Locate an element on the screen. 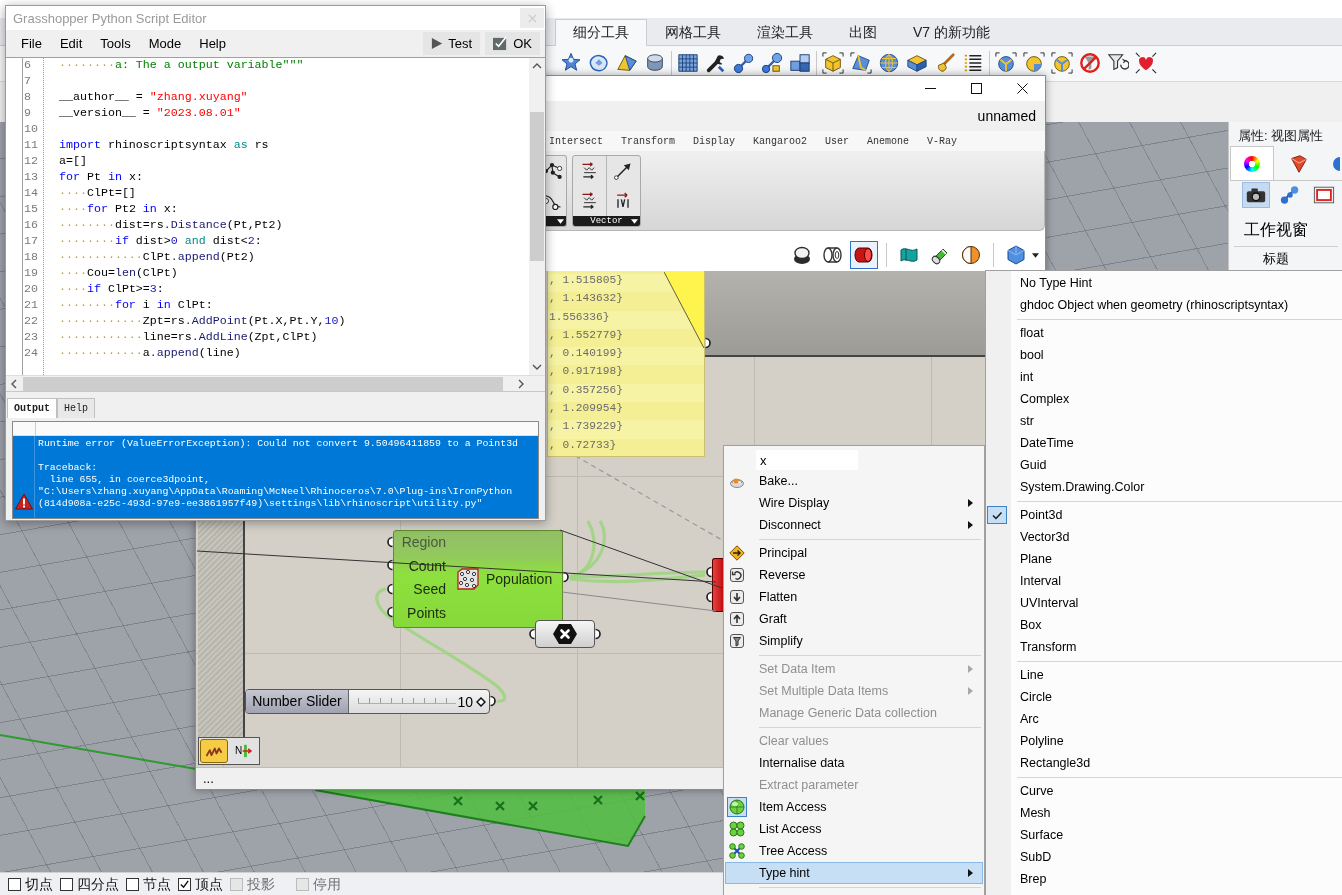 The image size is (1342, 895). menu-item: DateTime is located at coordinates (1164, 443).